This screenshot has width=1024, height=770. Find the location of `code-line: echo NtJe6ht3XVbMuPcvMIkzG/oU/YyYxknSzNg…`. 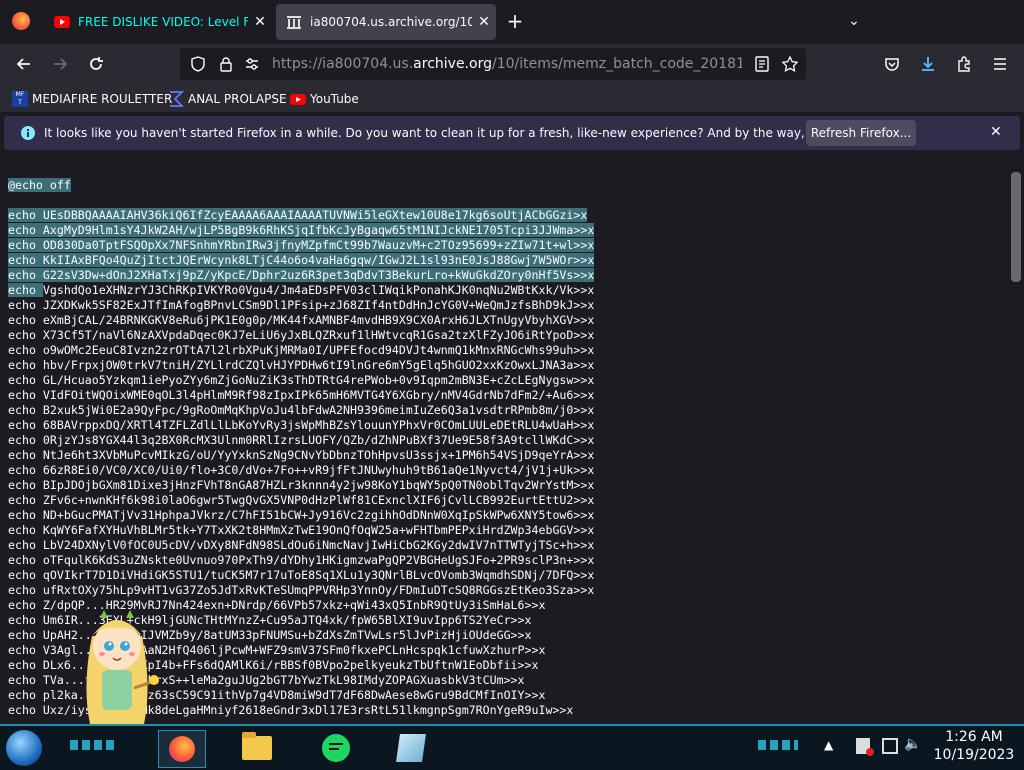

code-line: echo NtJe6ht3XVbMuPcvMIkzG/oU/YyYxknSzNg… is located at coordinates (301, 455).